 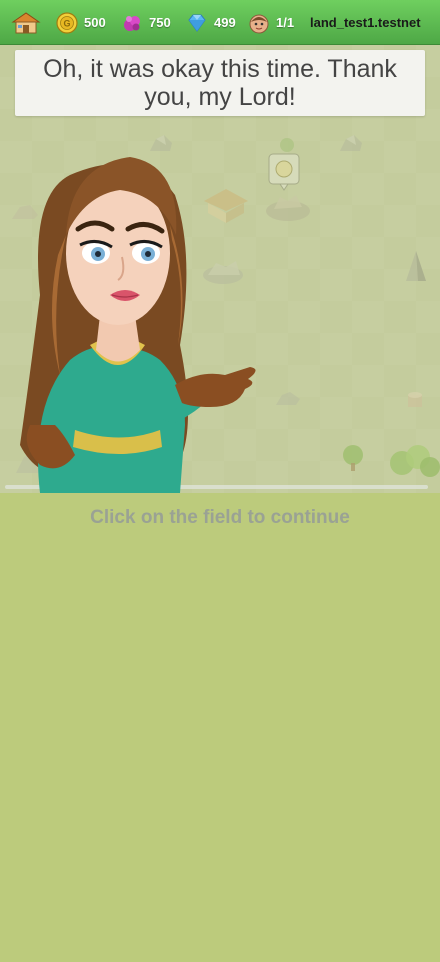 I want to click on gold-counter: G 500, so click(x=81, y=22).